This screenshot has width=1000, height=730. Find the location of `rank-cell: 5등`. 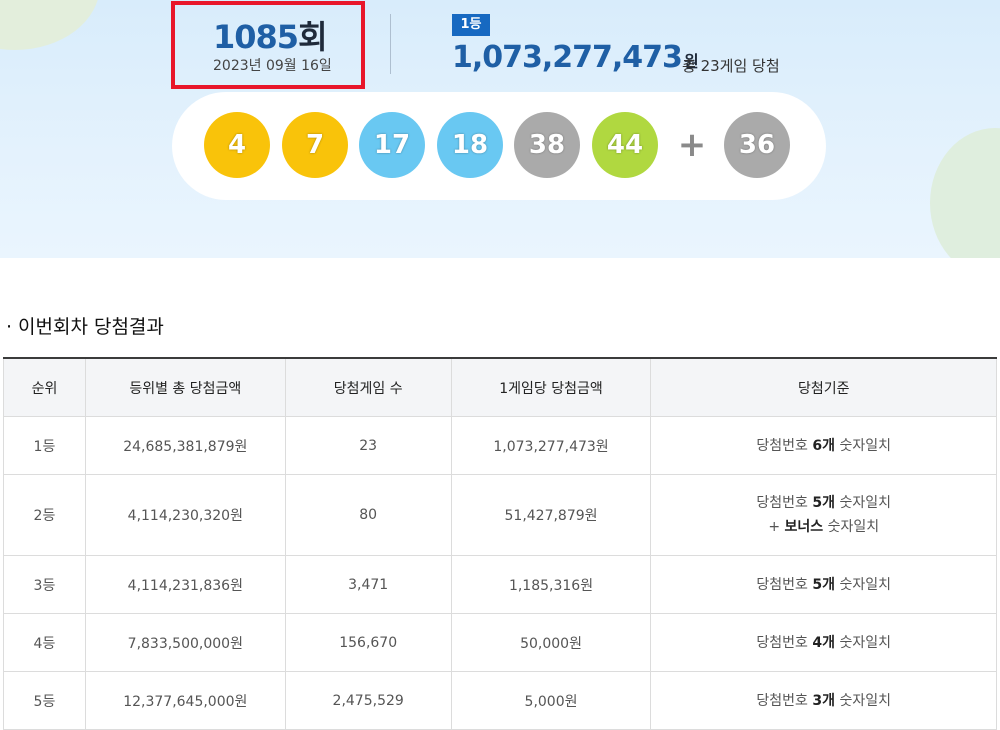

rank-cell: 5등 is located at coordinates (44, 700).